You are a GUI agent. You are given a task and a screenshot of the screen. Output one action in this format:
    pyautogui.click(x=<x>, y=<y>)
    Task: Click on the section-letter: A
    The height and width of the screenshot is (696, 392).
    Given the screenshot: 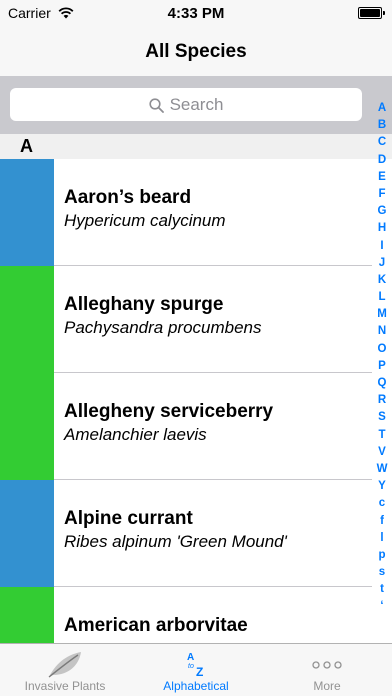 What is the action you would take?
    pyautogui.click(x=26, y=146)
    